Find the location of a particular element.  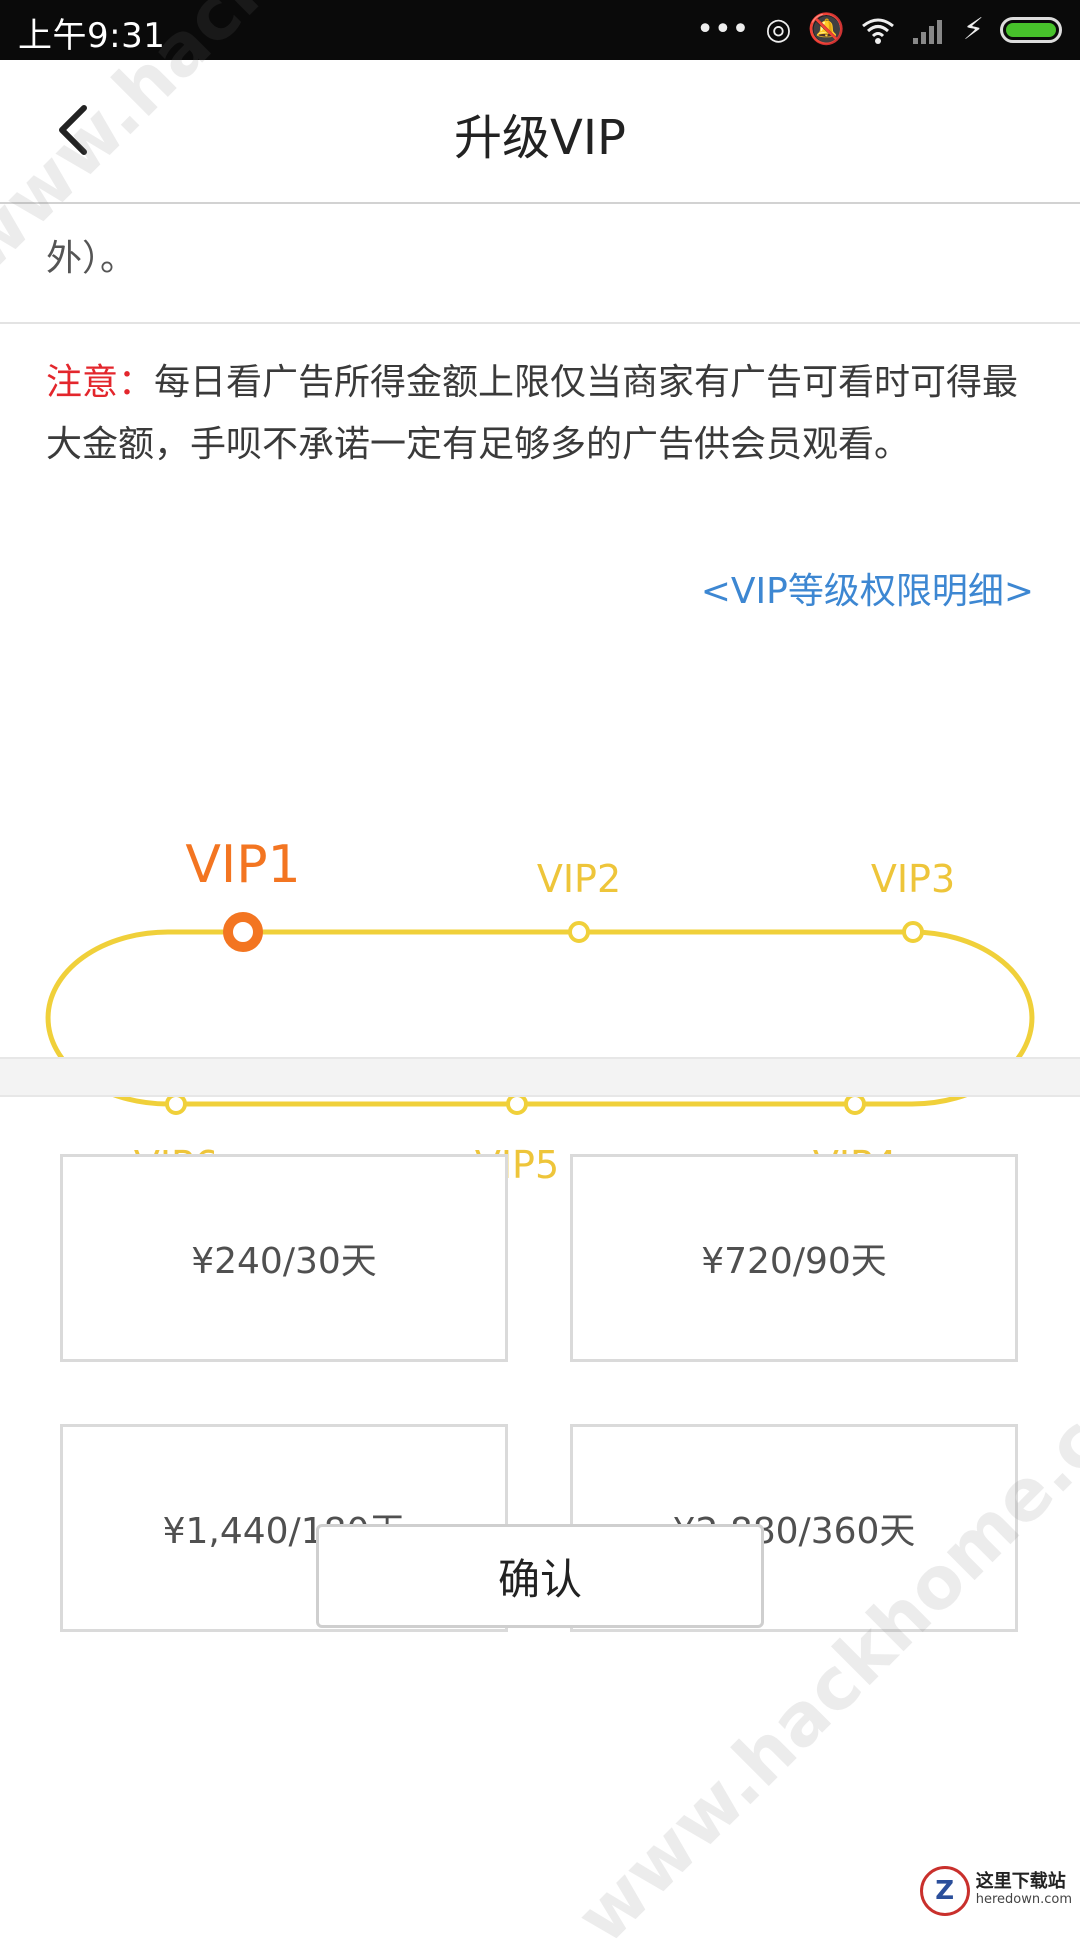

vip-label-vip1: VIP1 is located at coordinates (242, 865).